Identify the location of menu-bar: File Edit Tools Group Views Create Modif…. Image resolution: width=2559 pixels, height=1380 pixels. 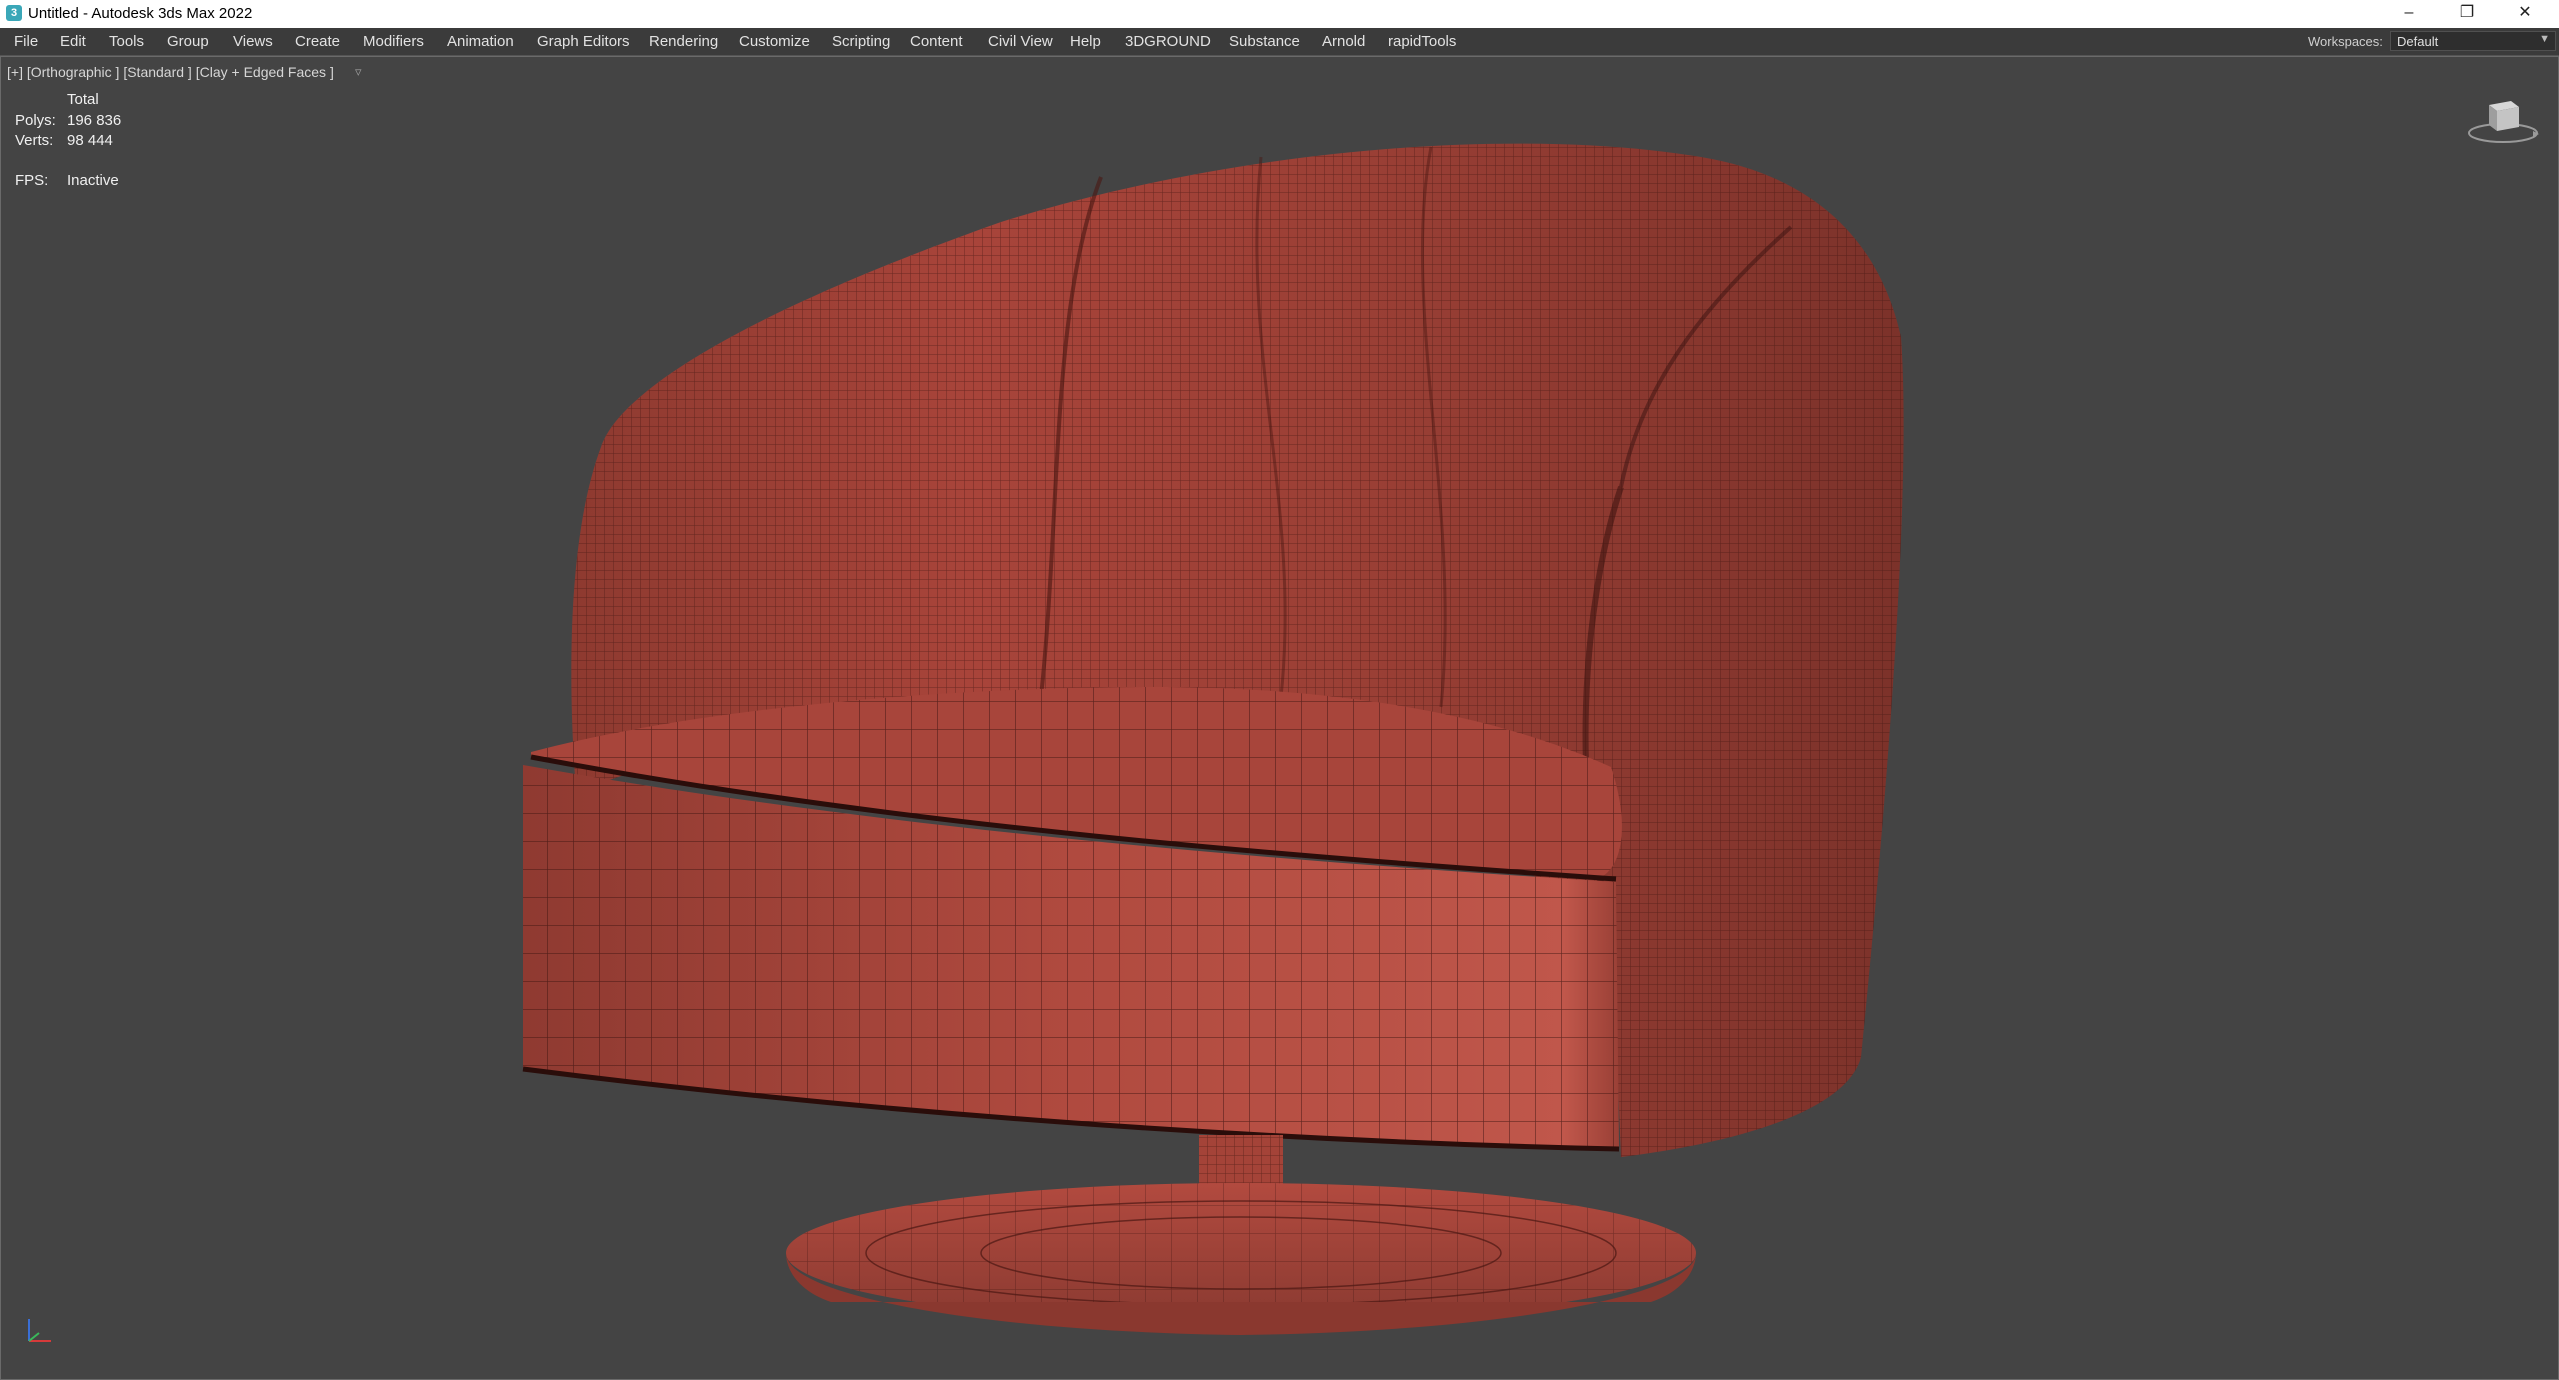
(1279, 42).